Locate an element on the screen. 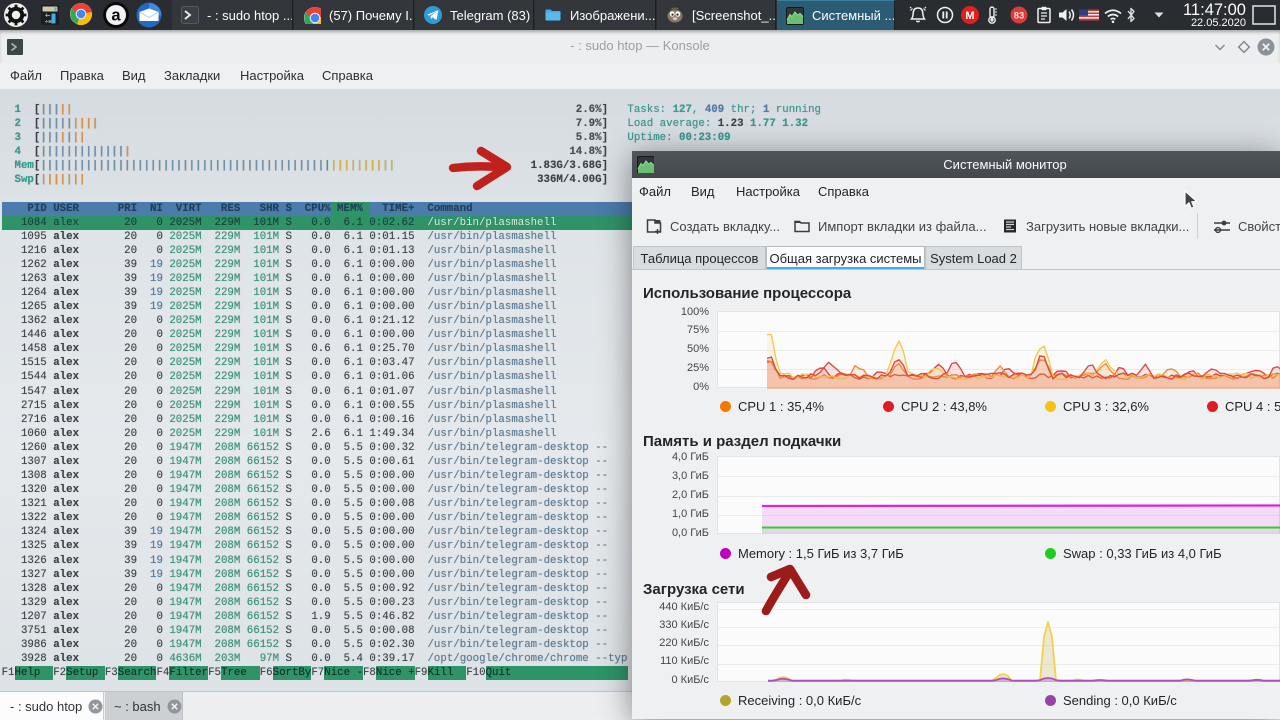 This screenshot has height=720, width=1280. svg-text: 83 is located at coordinates (1019, 16).